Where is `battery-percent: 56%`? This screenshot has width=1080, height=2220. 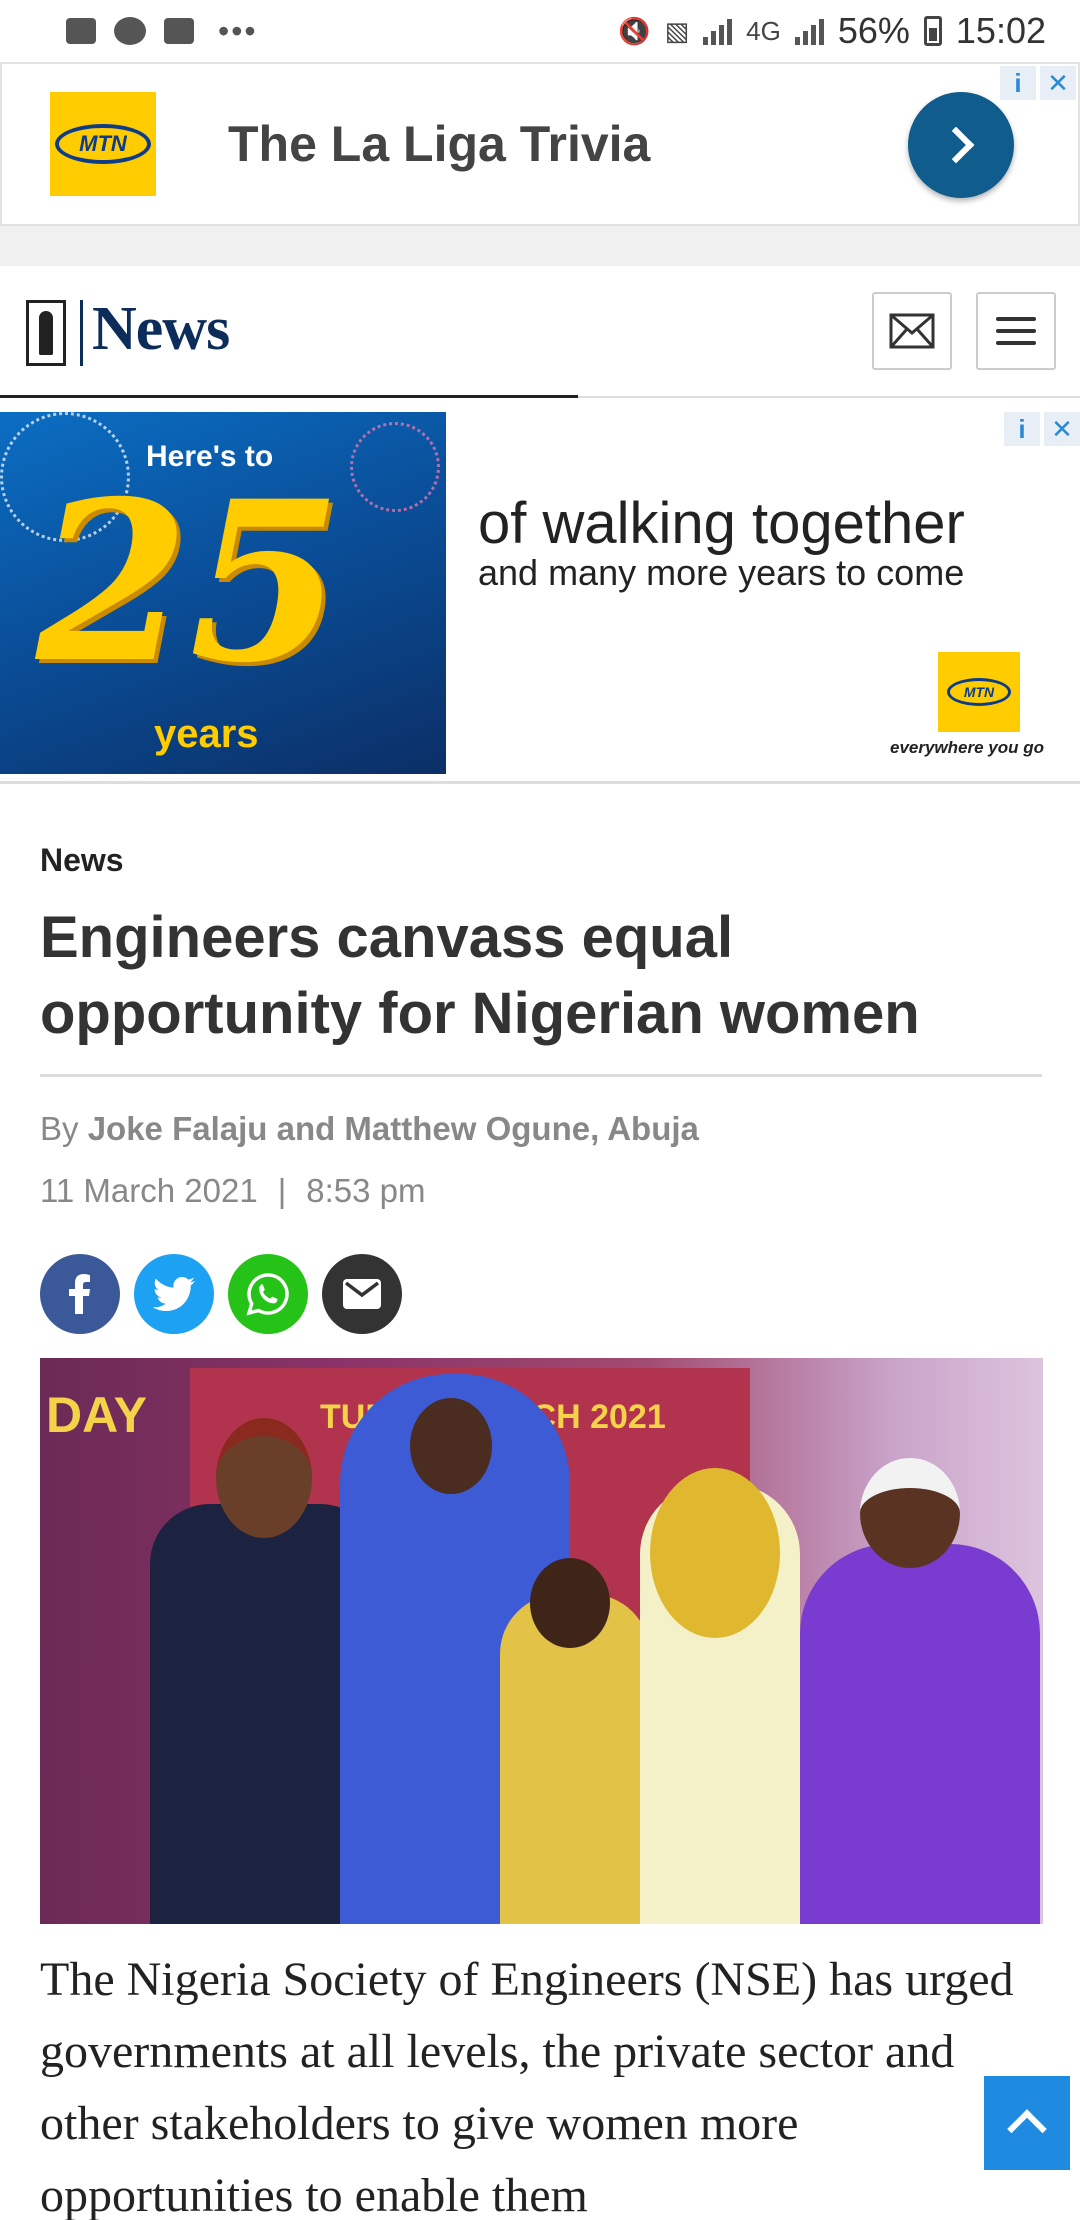
battery-percent: 56% is located at coordinates (873, 30).